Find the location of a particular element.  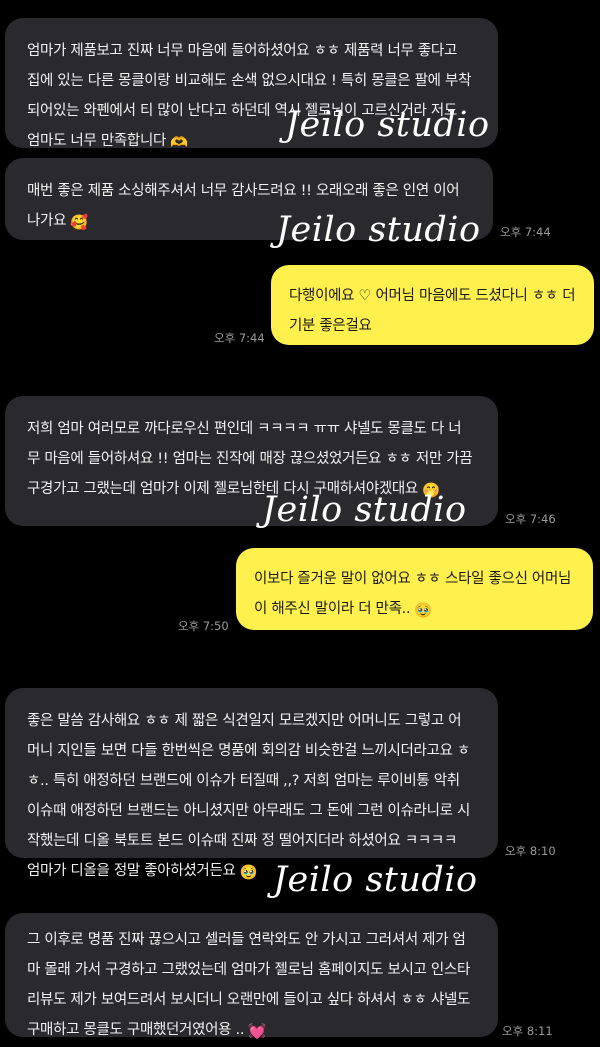

heart-hands-emoji-icon: 🫶 is located at coordinates (179, 143).